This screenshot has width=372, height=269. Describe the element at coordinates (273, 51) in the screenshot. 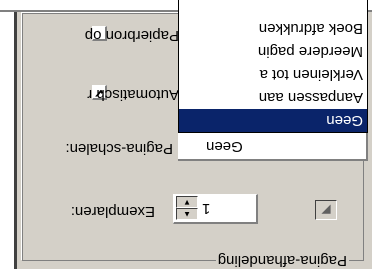

I see `list-item: Meerdere pagin` at that location.